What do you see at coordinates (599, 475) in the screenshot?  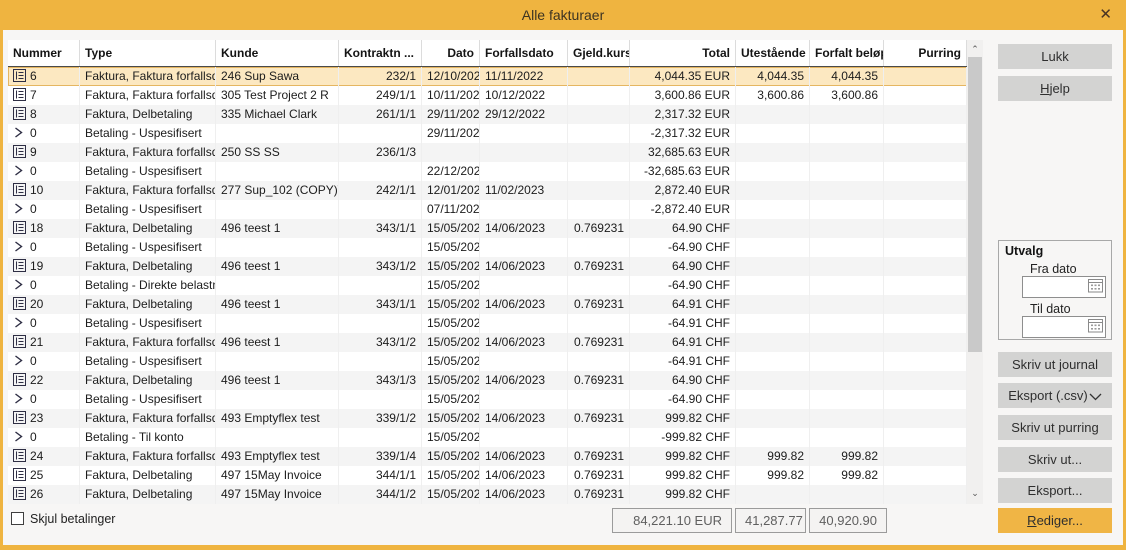 I see `cell: 0.769231` at bounding box center [599, 475].